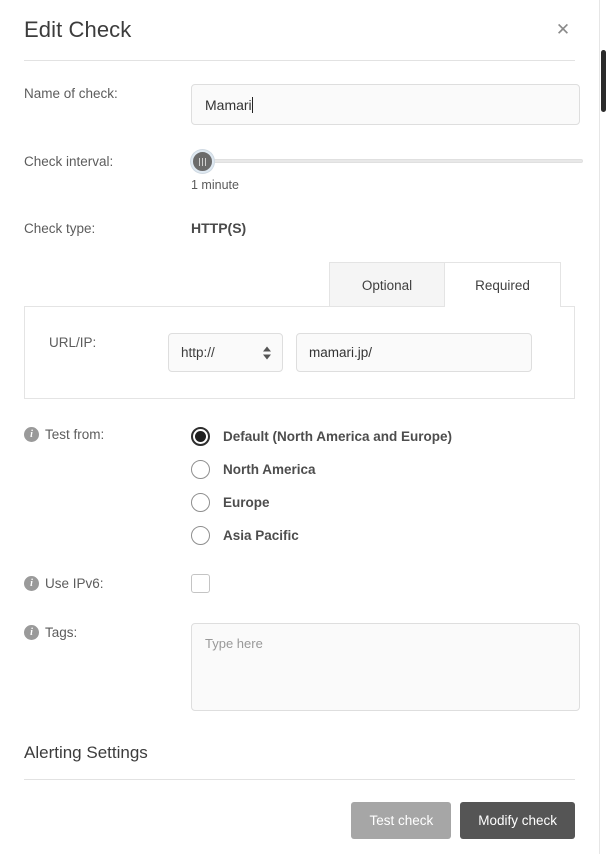 The height and width of the screenshot is (854, 608). I want to click on name-of-check-input, so click(385, 104).